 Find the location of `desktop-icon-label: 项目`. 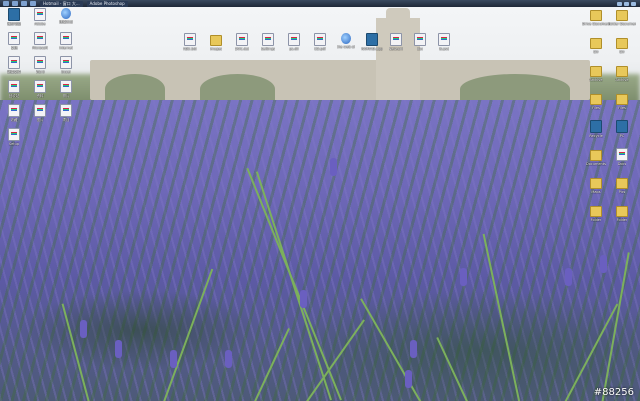

desktop-icon-label: 项目 is located at coordinates (66, 120).